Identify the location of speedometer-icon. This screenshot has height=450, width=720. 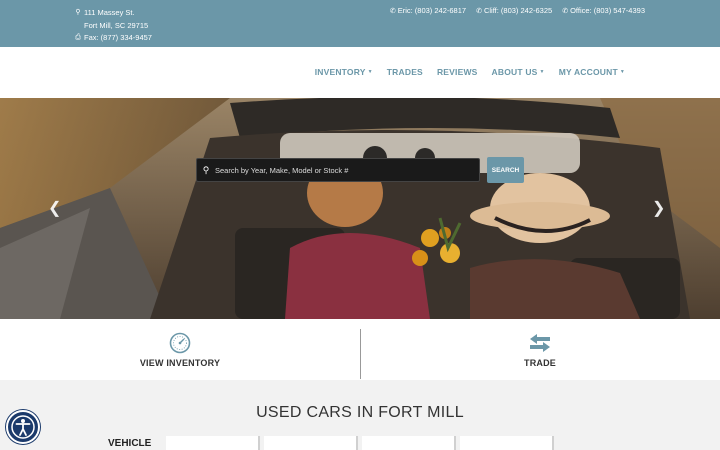
(180, 342).